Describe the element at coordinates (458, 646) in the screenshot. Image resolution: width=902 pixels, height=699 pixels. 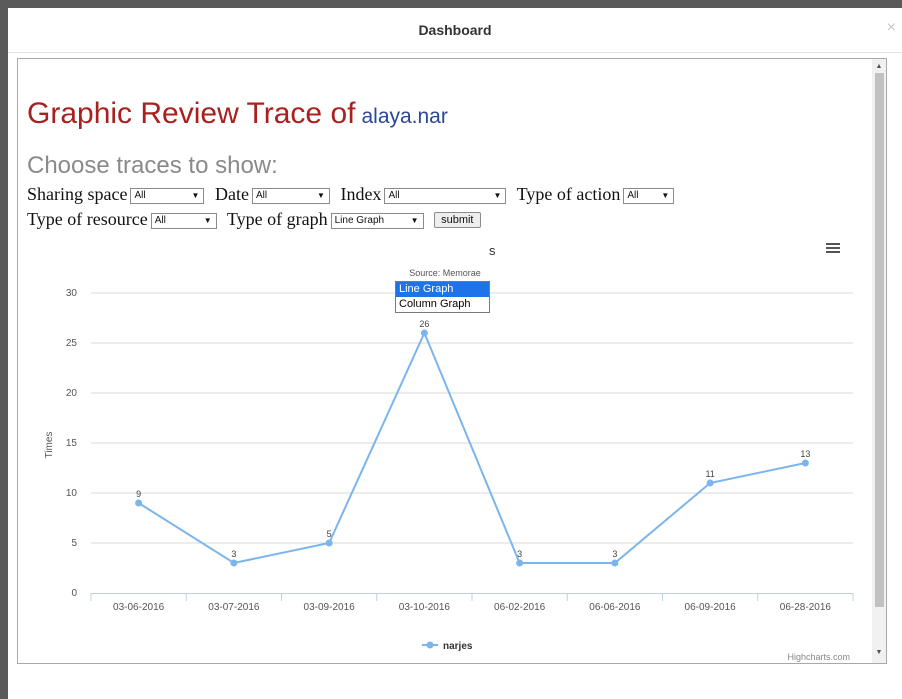
I see `legend-item-narjes: narjes` at that location.